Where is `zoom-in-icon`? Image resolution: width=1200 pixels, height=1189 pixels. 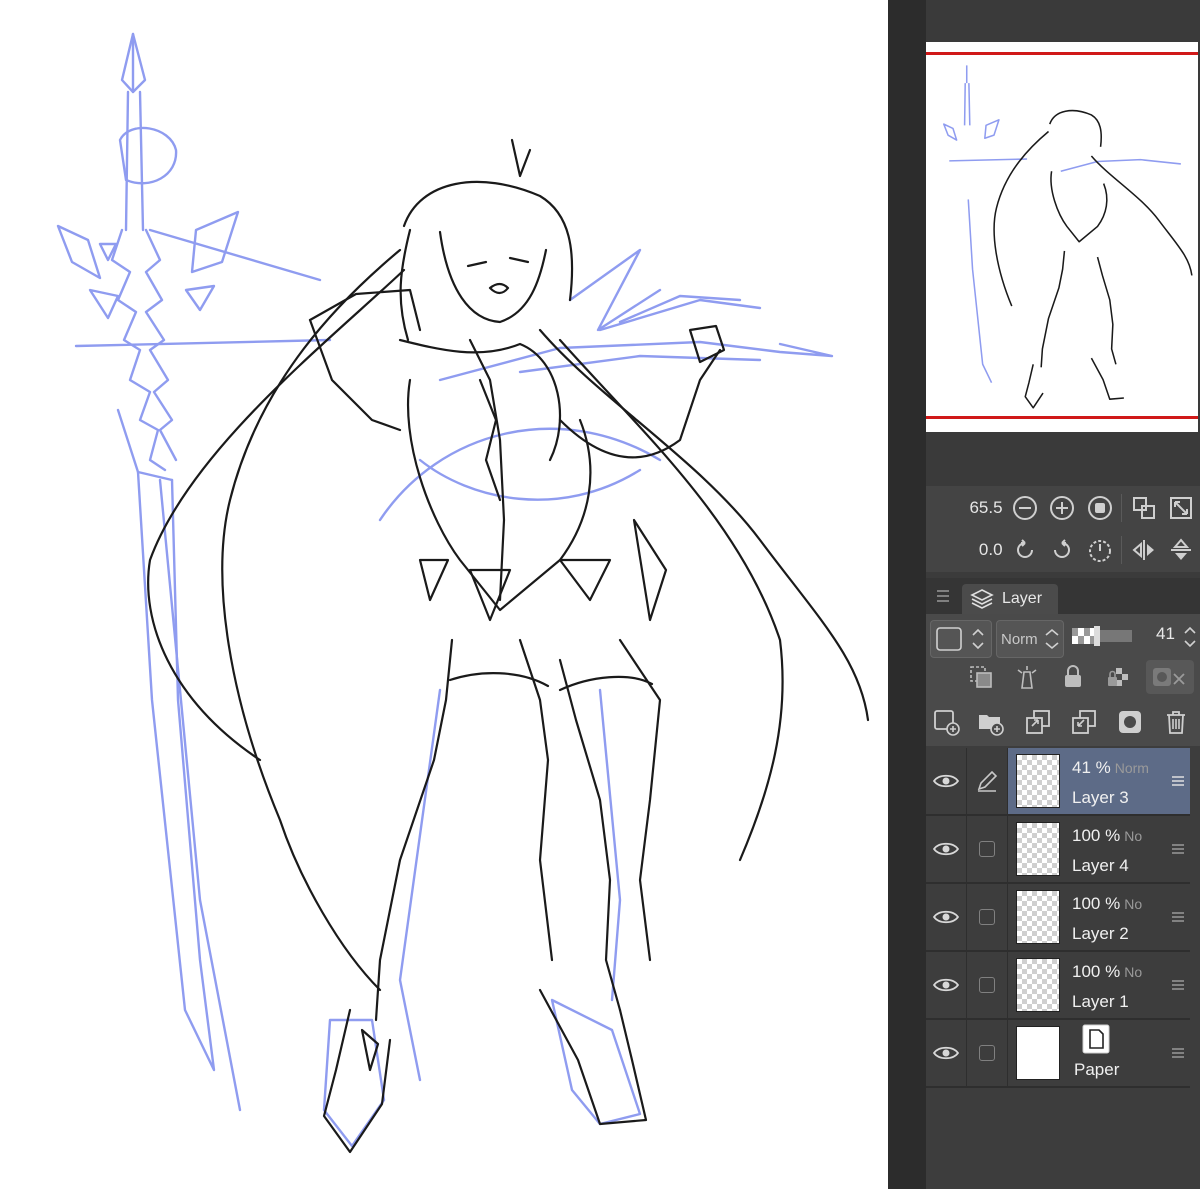
zoom-in-icon is located at coordinates (1062, 508).